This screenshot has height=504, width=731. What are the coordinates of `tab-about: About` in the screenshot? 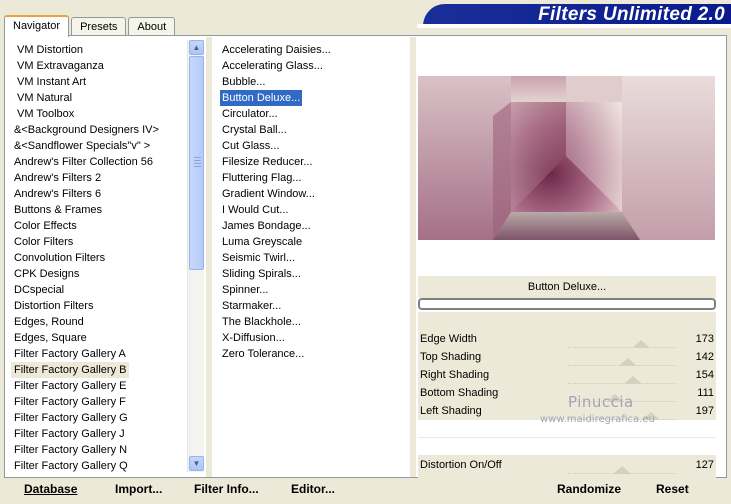 It's located at (152, 26).